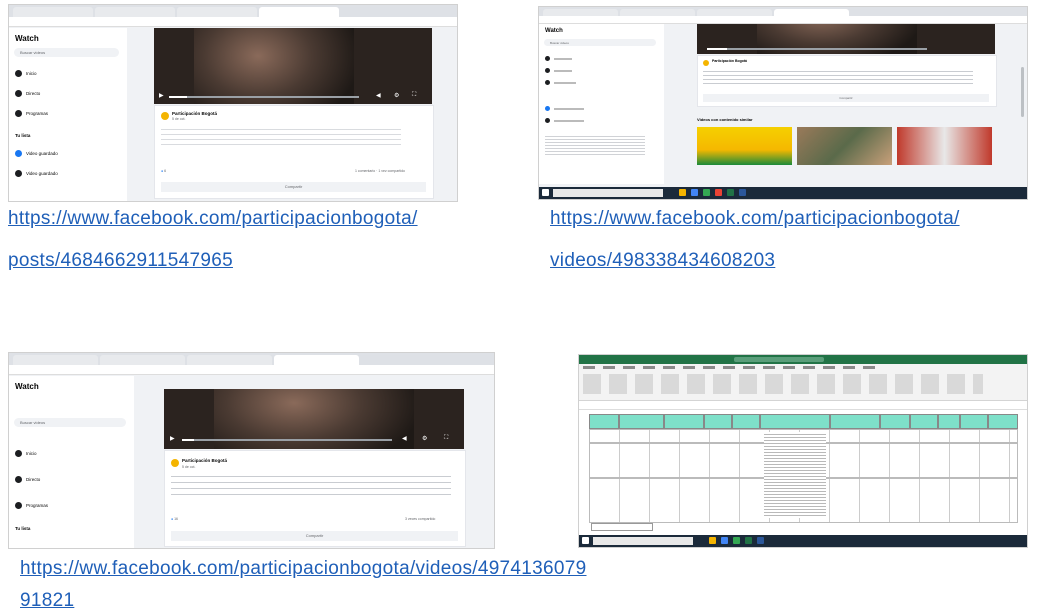 The height and width of the screenshot is (615, 1060). I want to click on video-link-3-cont: 91821, so click(47, 601).